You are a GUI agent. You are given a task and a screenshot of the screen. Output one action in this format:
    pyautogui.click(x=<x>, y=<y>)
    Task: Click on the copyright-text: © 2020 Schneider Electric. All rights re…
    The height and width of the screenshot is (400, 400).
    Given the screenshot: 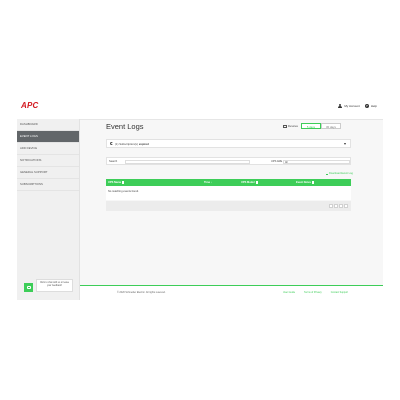 What is the action you would take?
    pyautogui.click(x=141, y=292)
    